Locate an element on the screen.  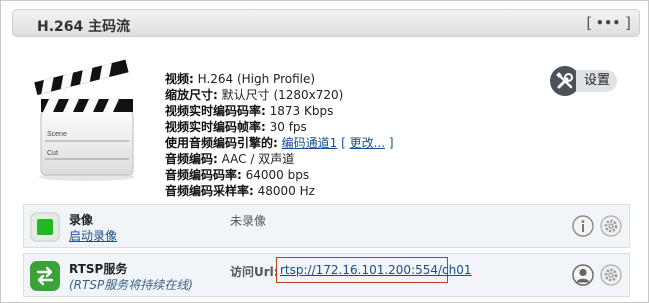
info-row-resolution: 缩放尺寸: 默认尺寸 (1280x720) is located at coordinates (254, 95).